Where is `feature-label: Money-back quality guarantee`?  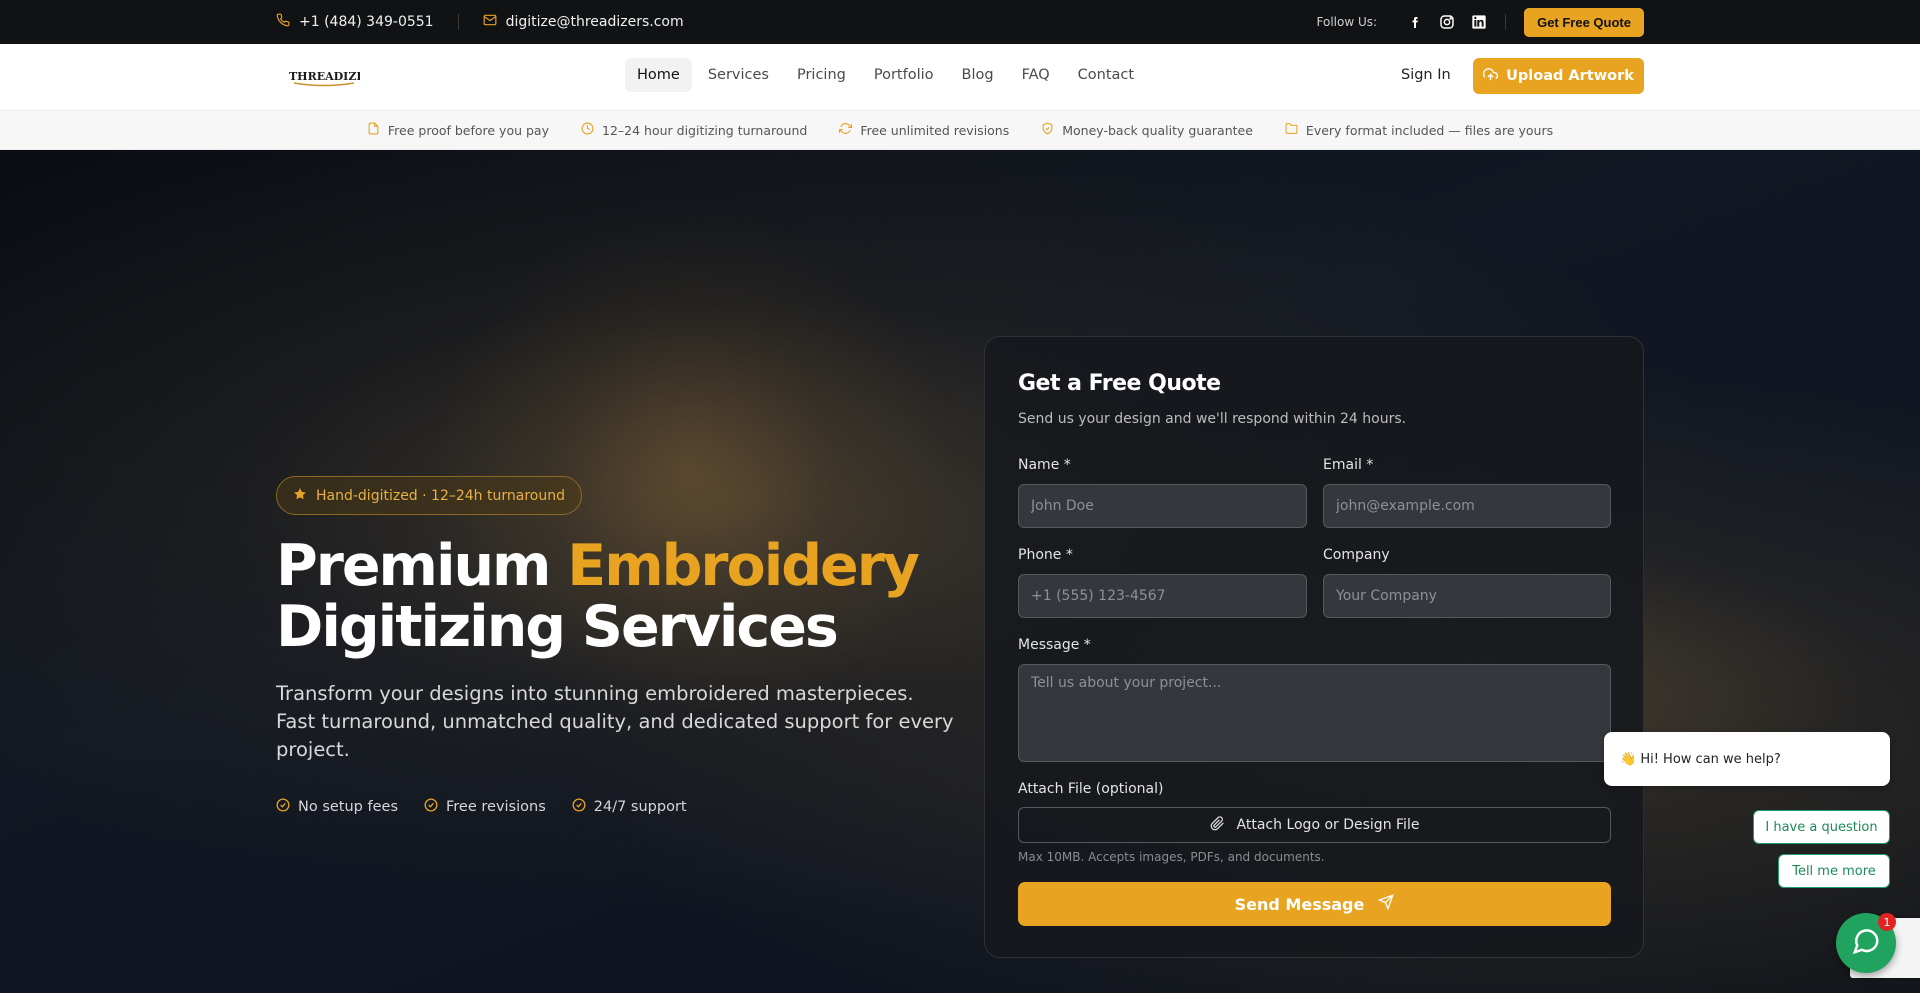
feature-label: Money-back quality guarantee is located at coordinates (1157, 130).